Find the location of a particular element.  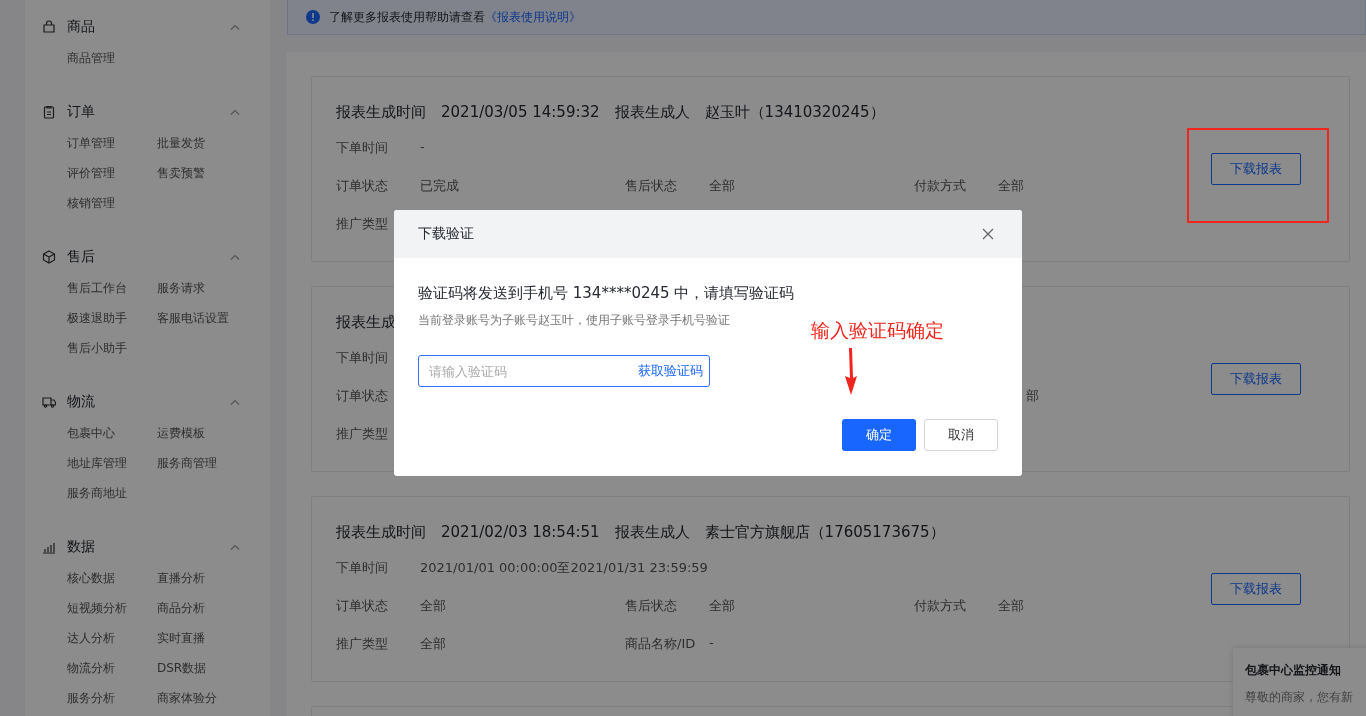

get-code-link: 获取验证码 is located at coordinates (670, 371).